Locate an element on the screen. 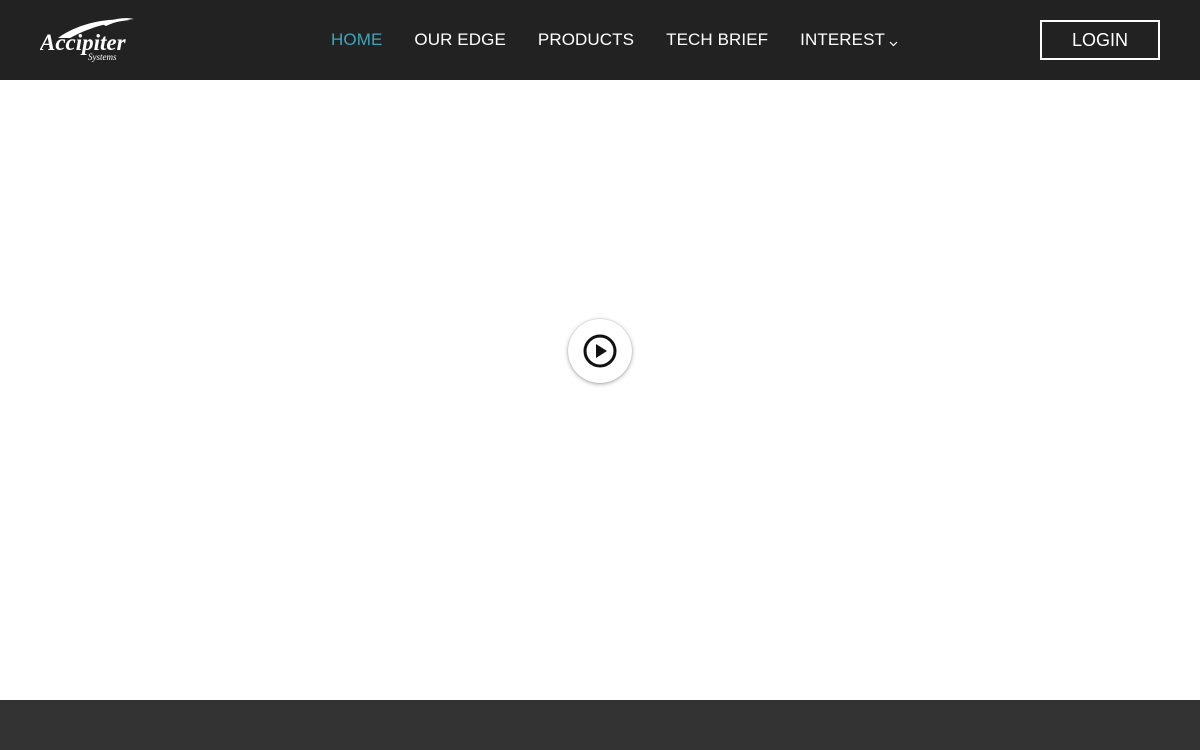 This screenshot has height=750, width=1200. nav-item-label: OUR EDGE is located at coordinates (460, 39).